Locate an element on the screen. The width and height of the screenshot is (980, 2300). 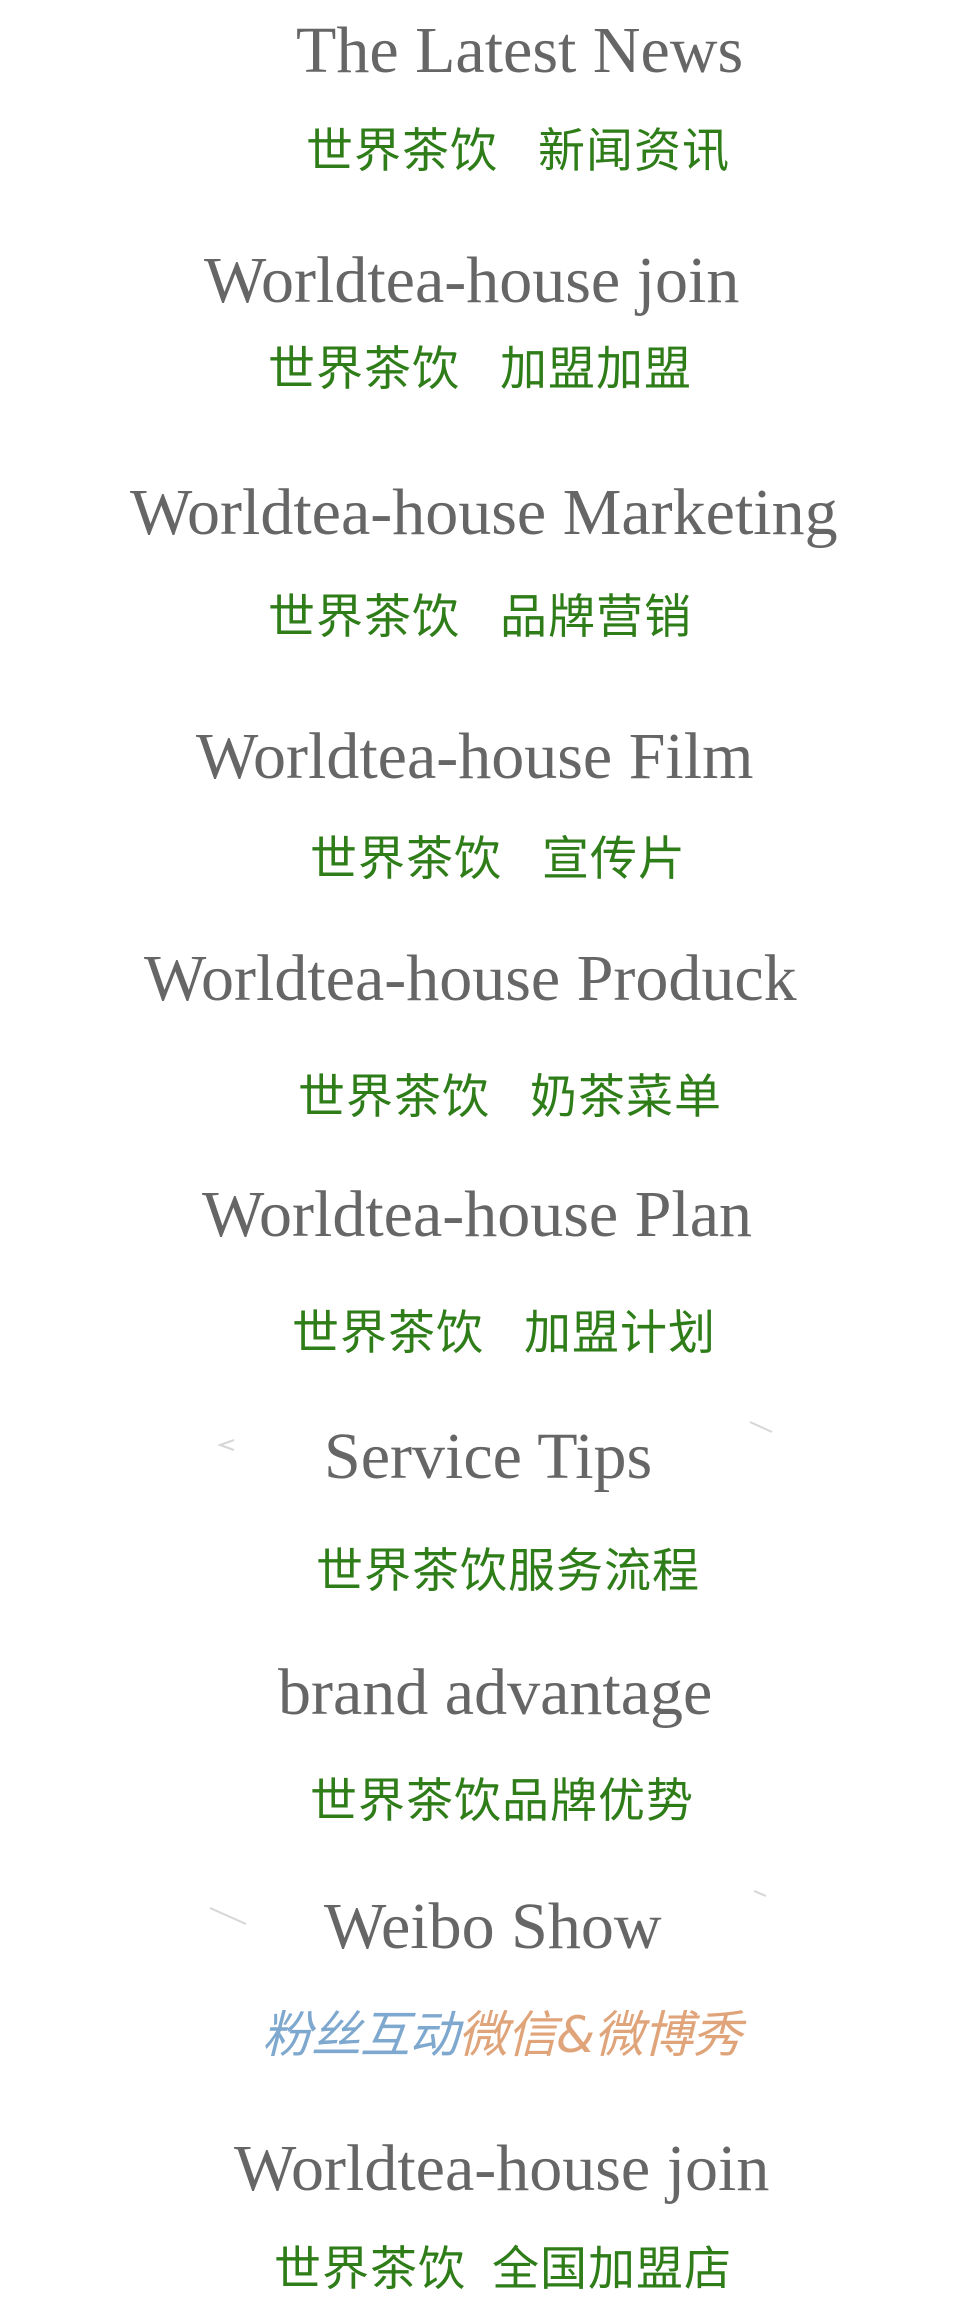
subtitle-topic: 全国加盟店 is located at coordinates (612, 2269).